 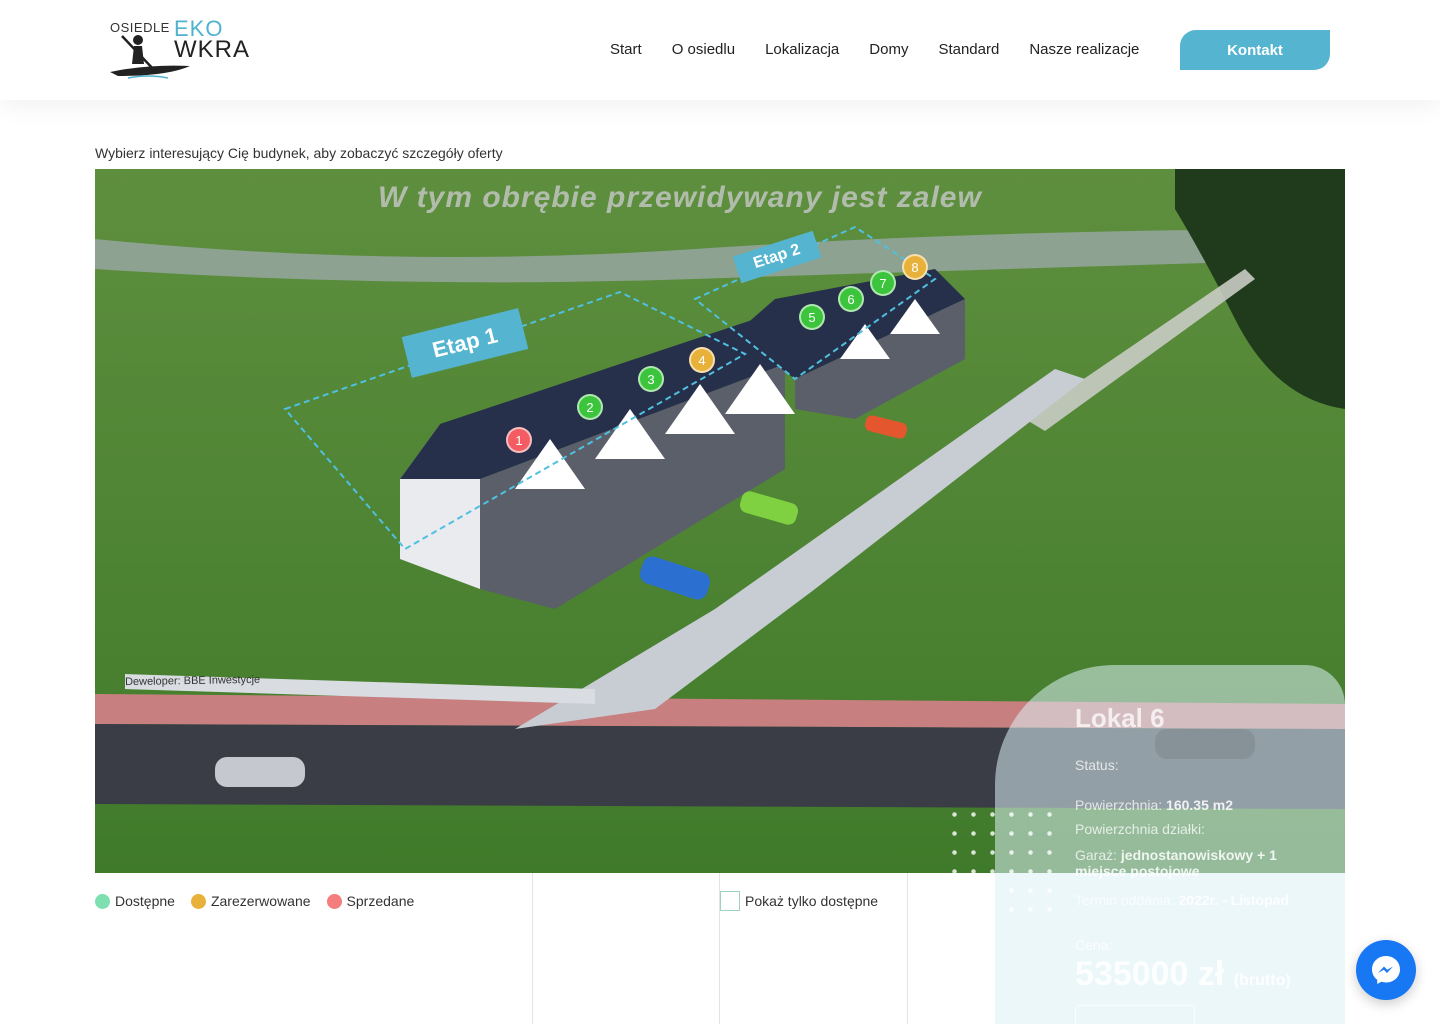 What do you see at coordinates (1094, 945) in the screenshot?
I see `unit-price-label: Cena:` at bounding box center [1094, 945].